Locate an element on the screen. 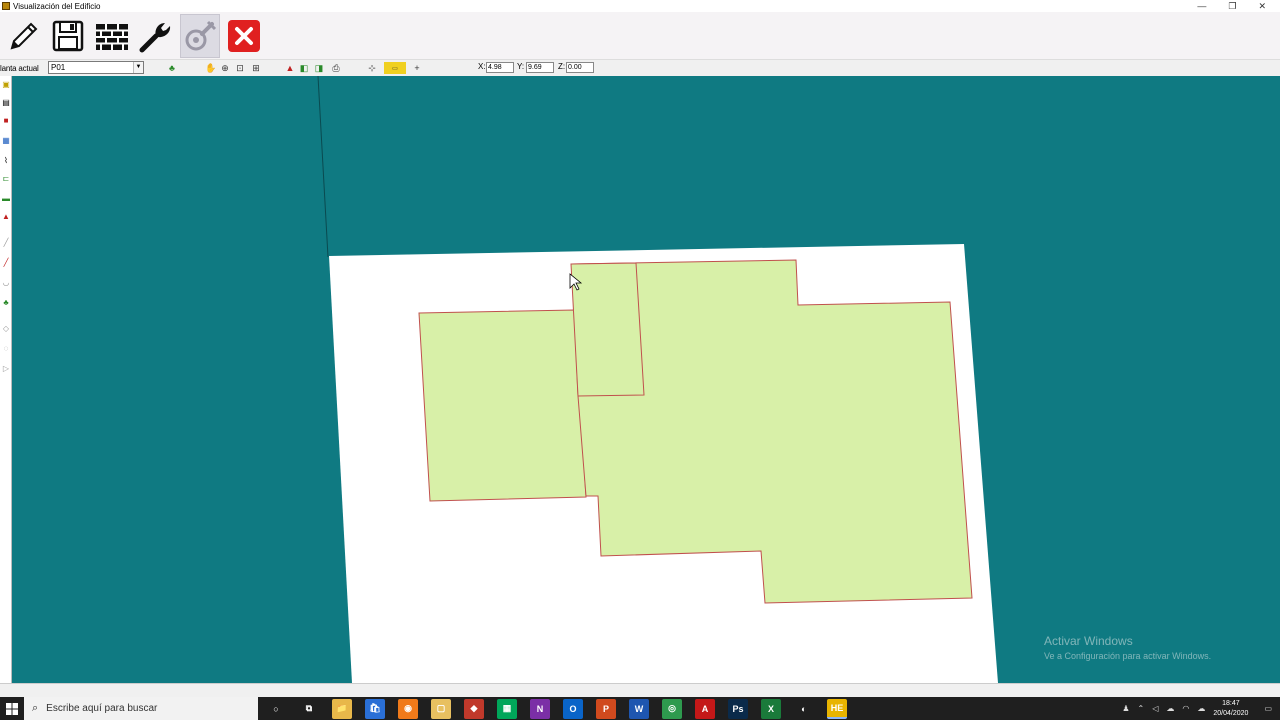 The width and height of the screenshot is (1280, 720). settings-button is located at coordinates (200, 35).